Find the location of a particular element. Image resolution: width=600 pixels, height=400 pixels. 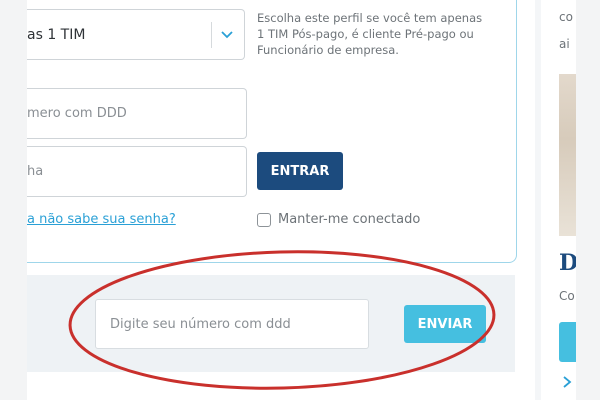

sms-phone-input-placeholder: Digite seu número com ddd is located at coordinates (200, 324).